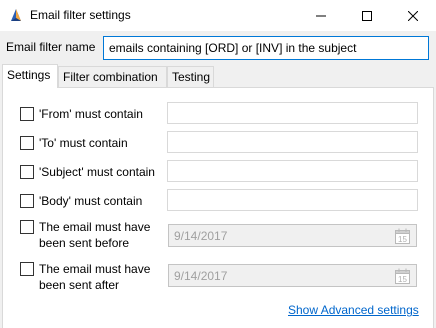 This screenshot has height=328, width=436. Describe the element at coordinates (27, 269) in the screenshot. I see `sent-after-checkbox` at that location.